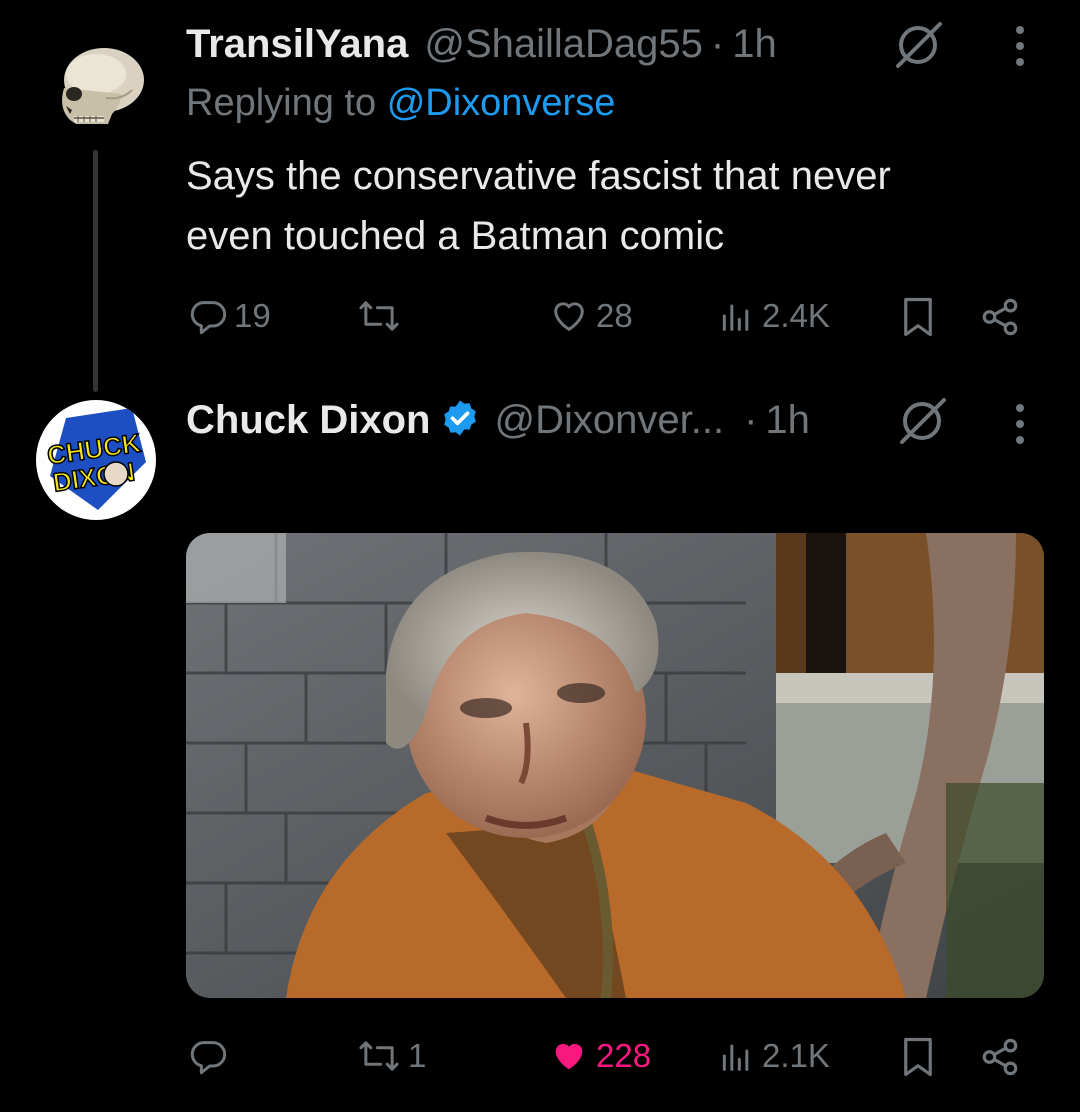  I want to click on main-grok-icon, so click(923, 423).